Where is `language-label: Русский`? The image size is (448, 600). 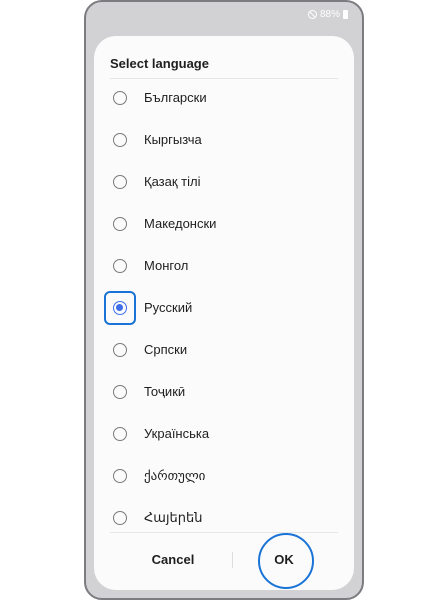
language-label: Русский is located at coordinates (168, 307).